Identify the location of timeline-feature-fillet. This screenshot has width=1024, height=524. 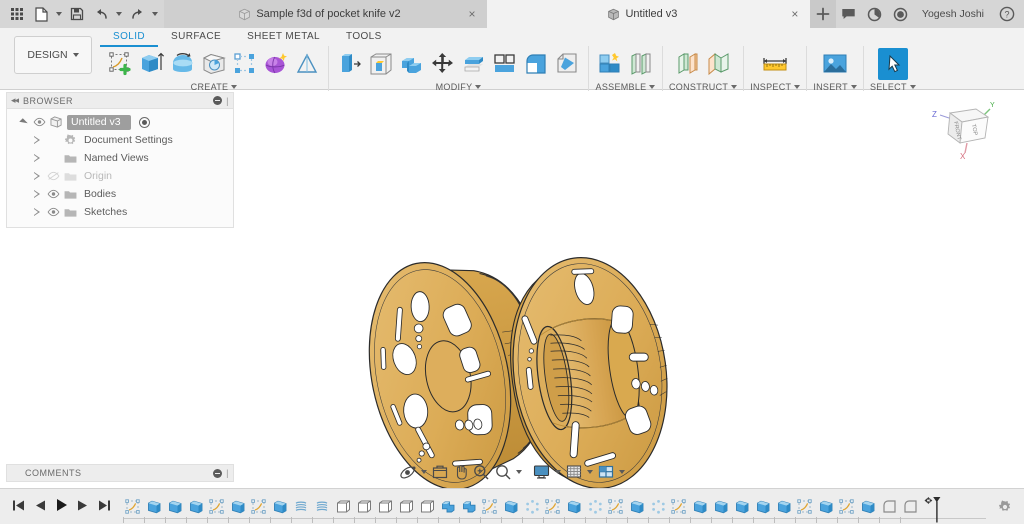
(889, 510).